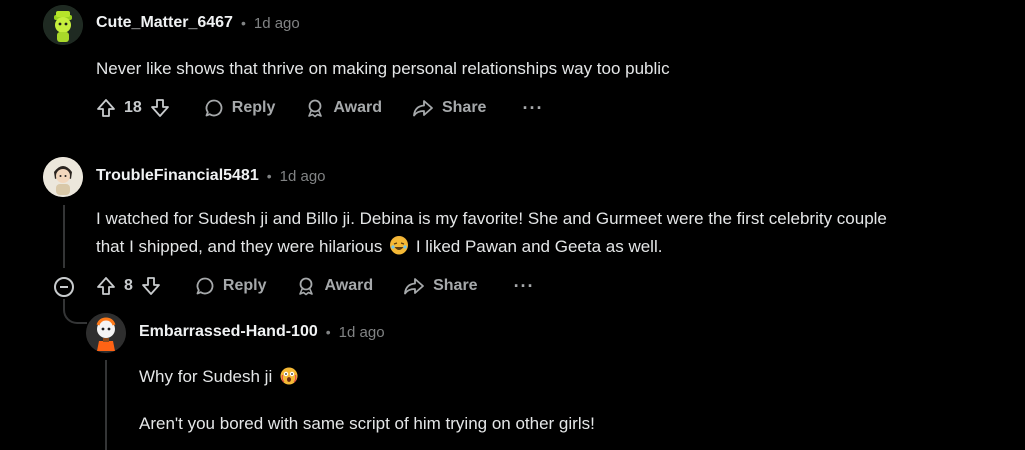 The width and height of the screenshot is (1025, 450). I want to click on comment-header: Embarrassed-Hand-100 • 1d ago, so click(262, 332).